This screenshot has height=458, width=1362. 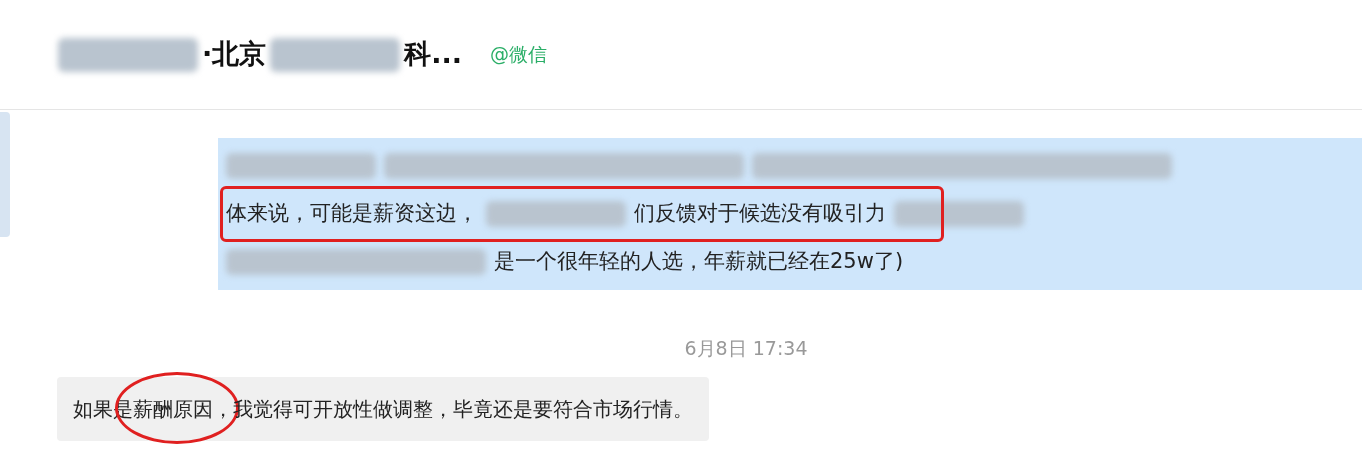 What do you see at coordinates (746, 348) in the screenshot?
I see `timestamp: 6月8日 17:34` at bounding box center [746, 348].